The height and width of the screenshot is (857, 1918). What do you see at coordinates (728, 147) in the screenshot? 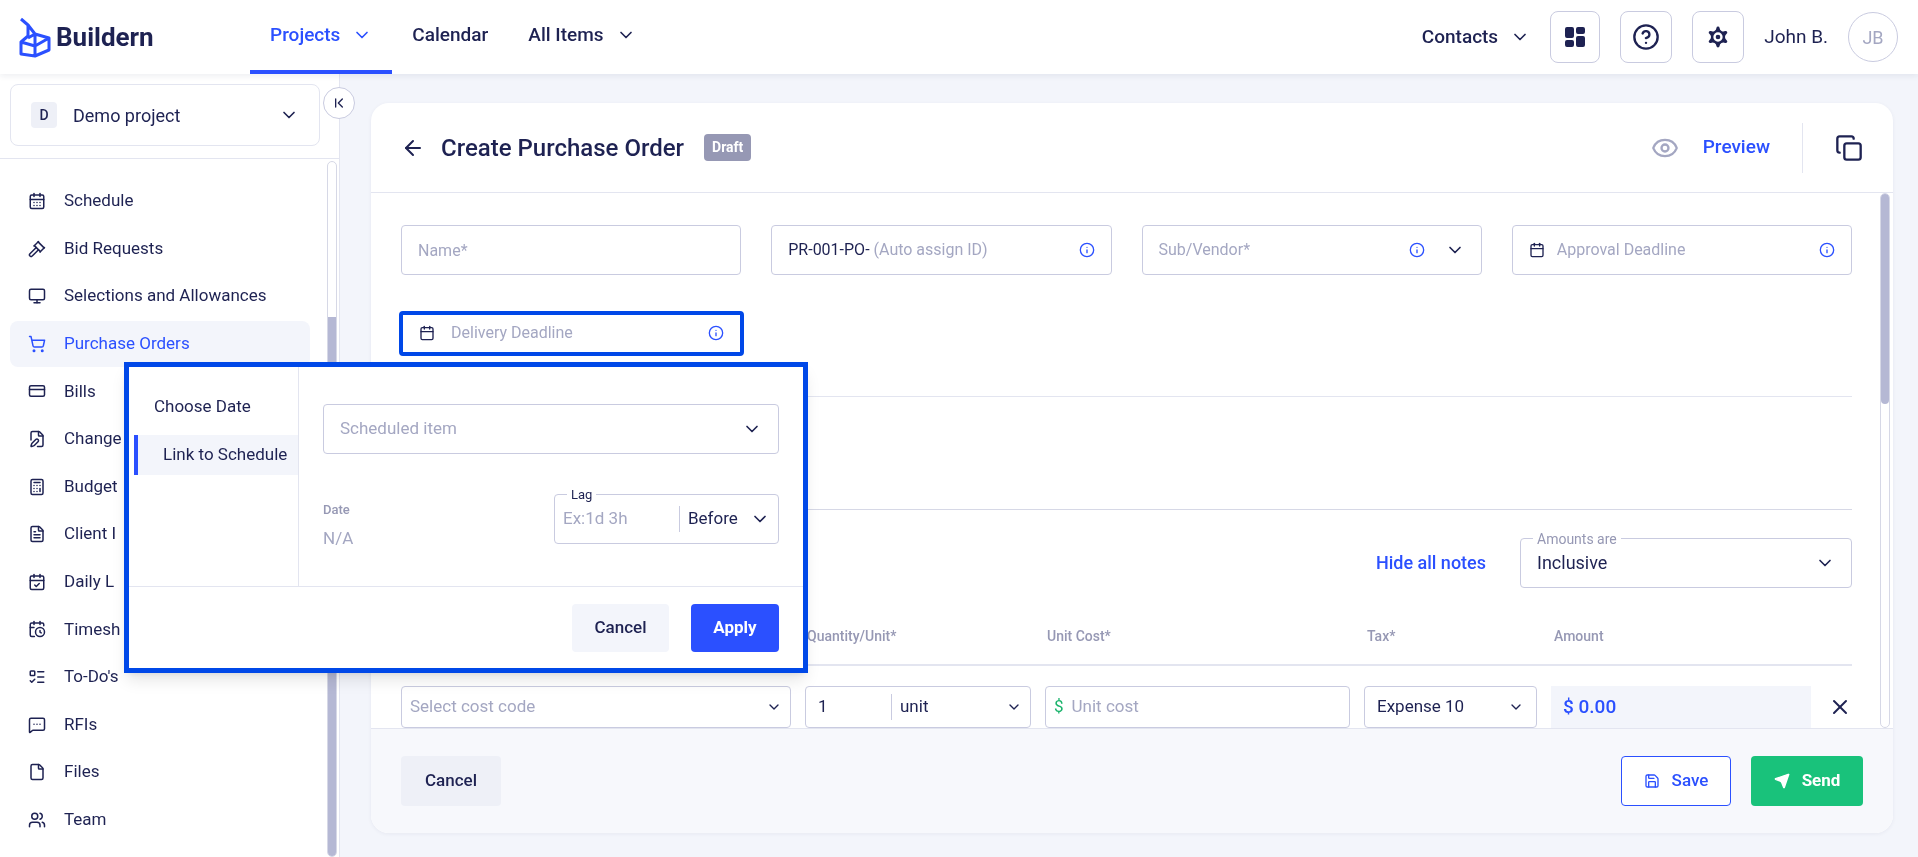
I see `status-badge: Draft` at bounding box center [728, 147].